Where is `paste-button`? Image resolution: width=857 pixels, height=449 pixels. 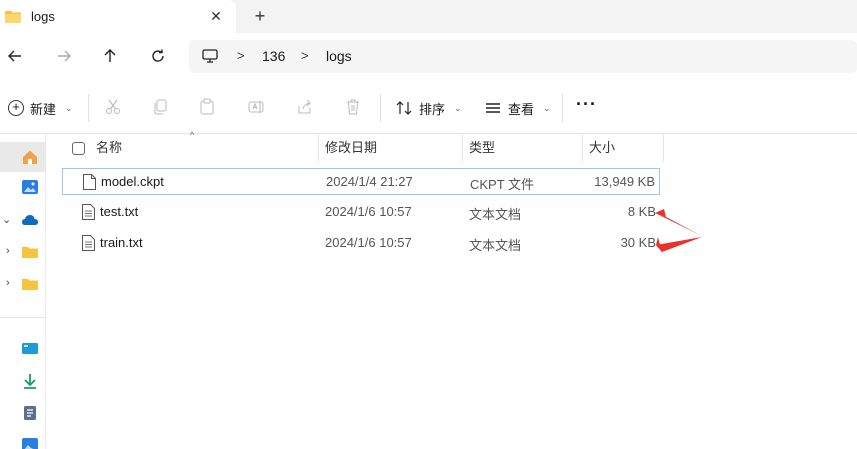 paste-button is located at coordinates (207, 107).